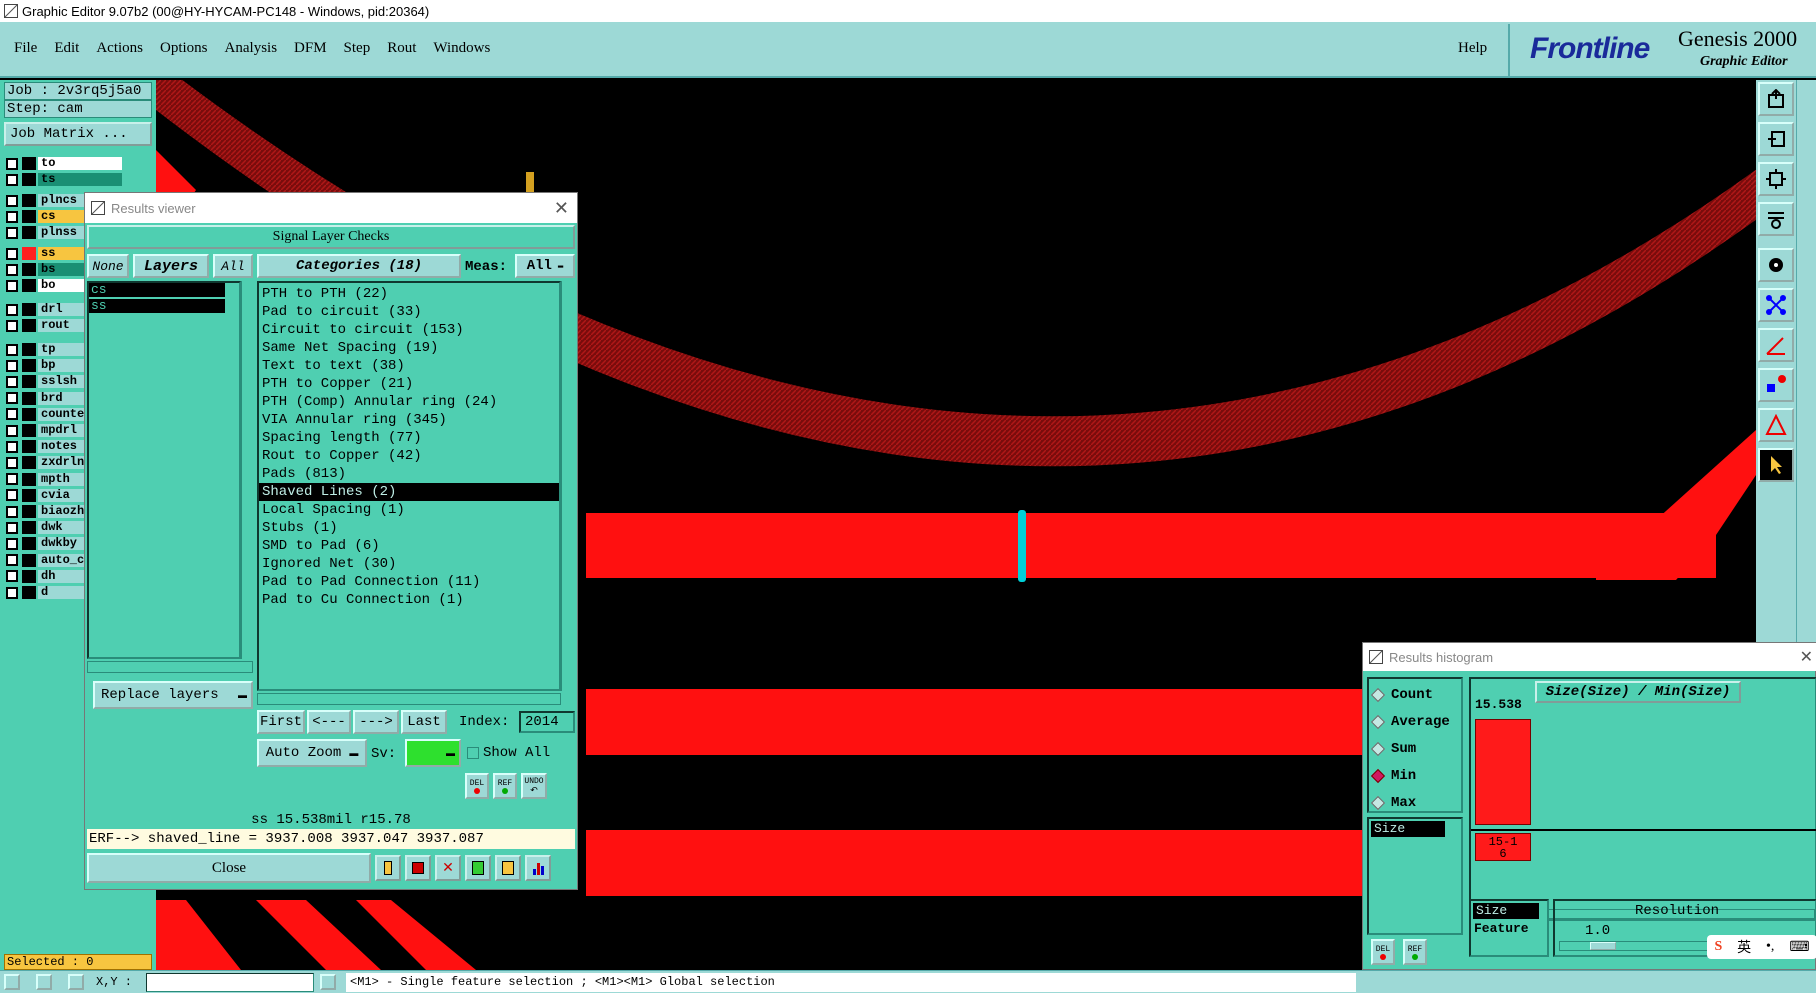 This screenshot has width=1816, height=993. I want to click on menu-analysis: Analysis, so click(251, 48).